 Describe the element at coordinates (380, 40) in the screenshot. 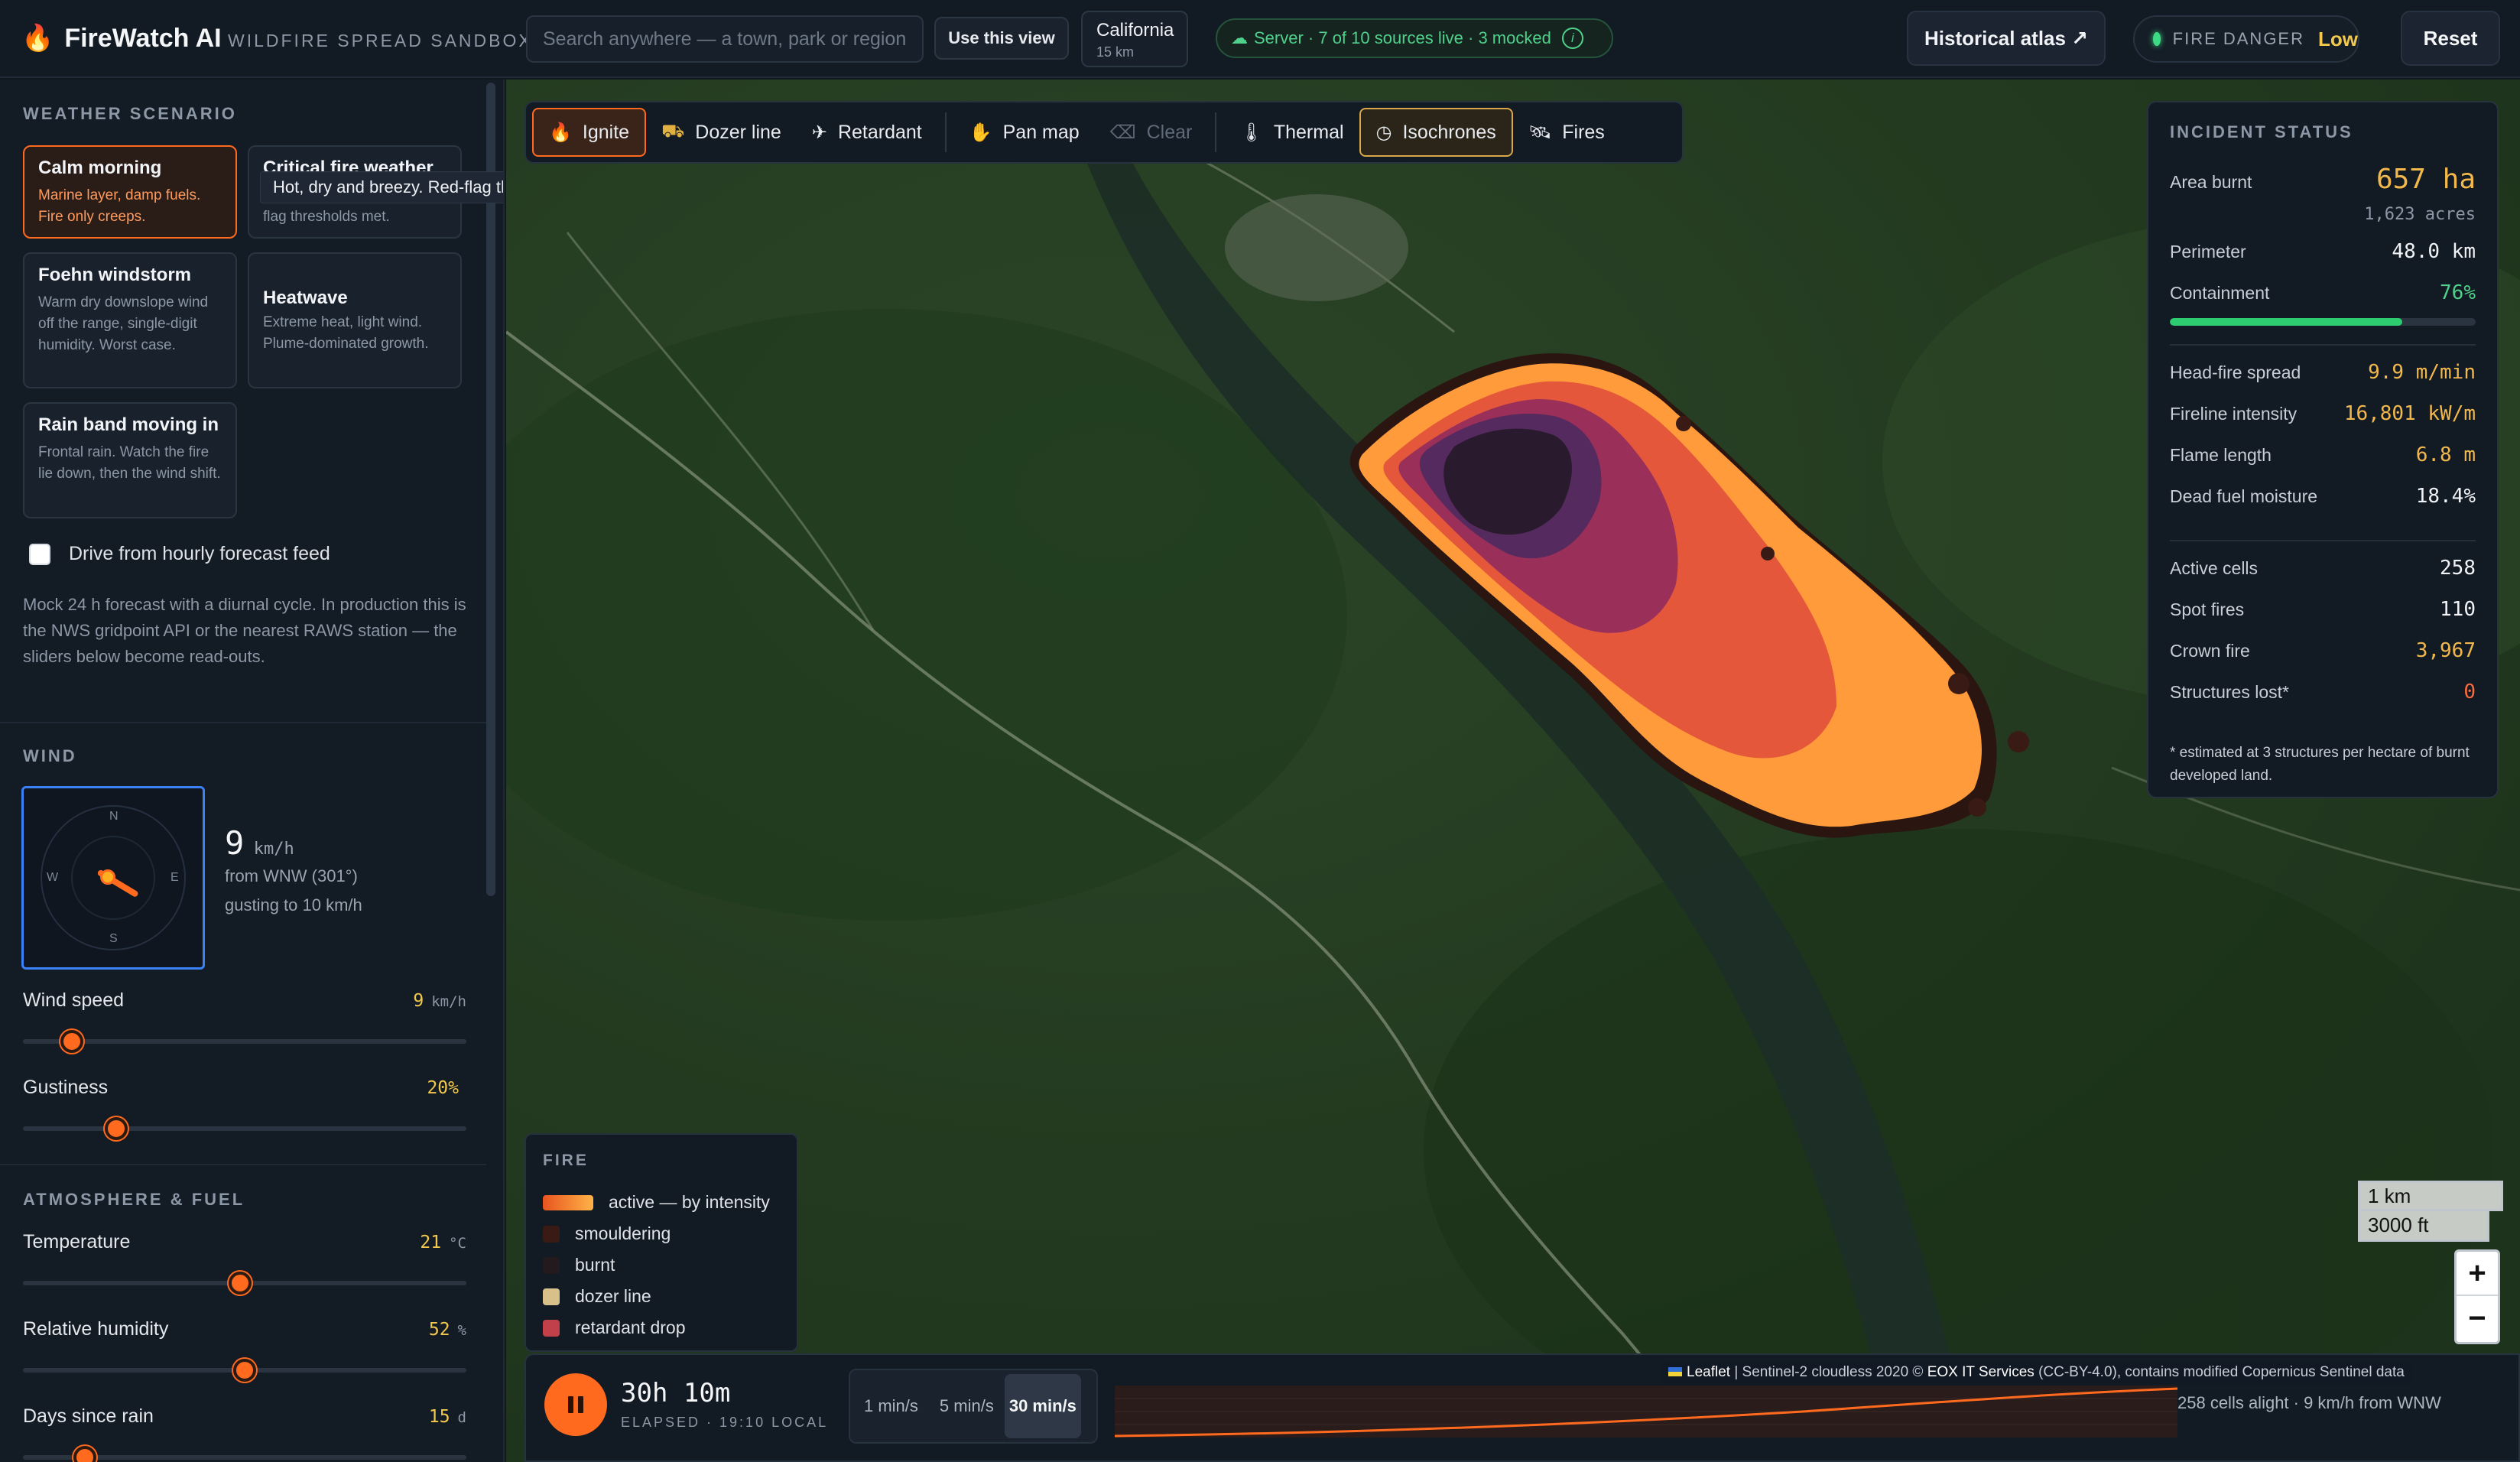

I see `app-subtitle: WILDFIRE SPREAD SANDBOX` at that location.